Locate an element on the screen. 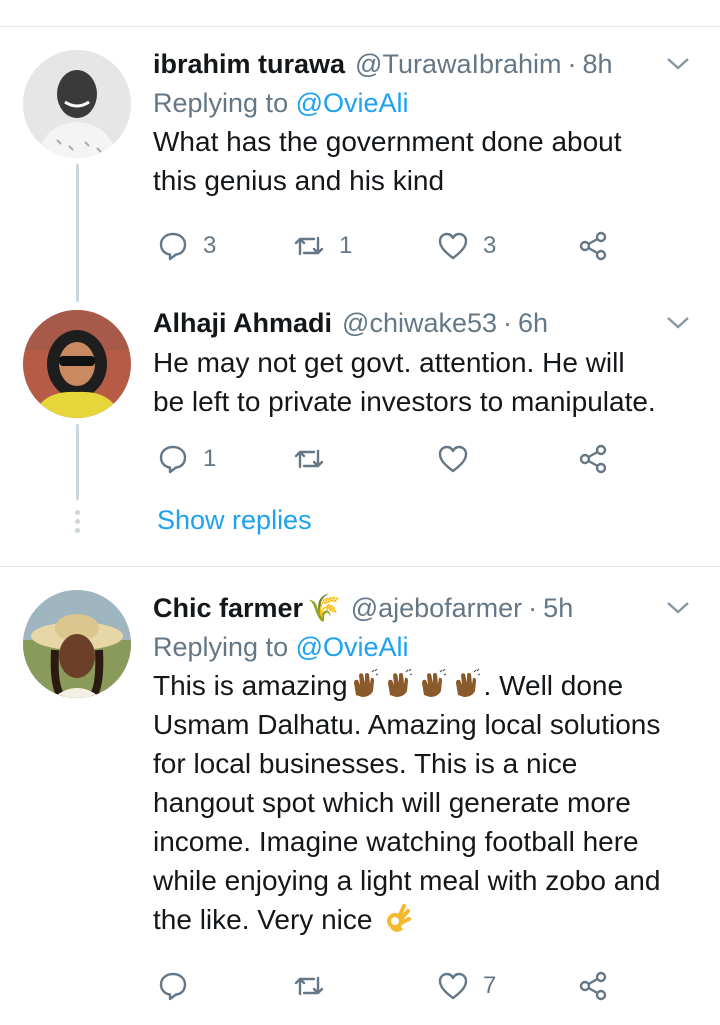  author-name: ibrahim turawa is located at coordinates (249, 64).